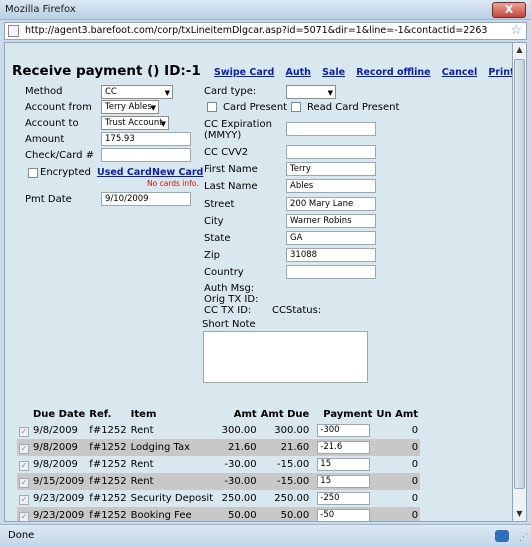 The image size is (531, 547). Describe the element at coordinates (331, 272) in the screenshot. I see `country-input` at that location.